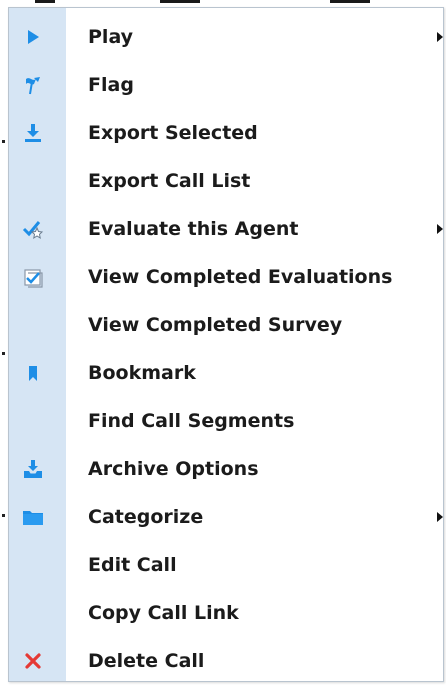  What do you see at coordinates (33, 37) in the screenshot?
I see `play-icon` at bounding box center [33, 37].